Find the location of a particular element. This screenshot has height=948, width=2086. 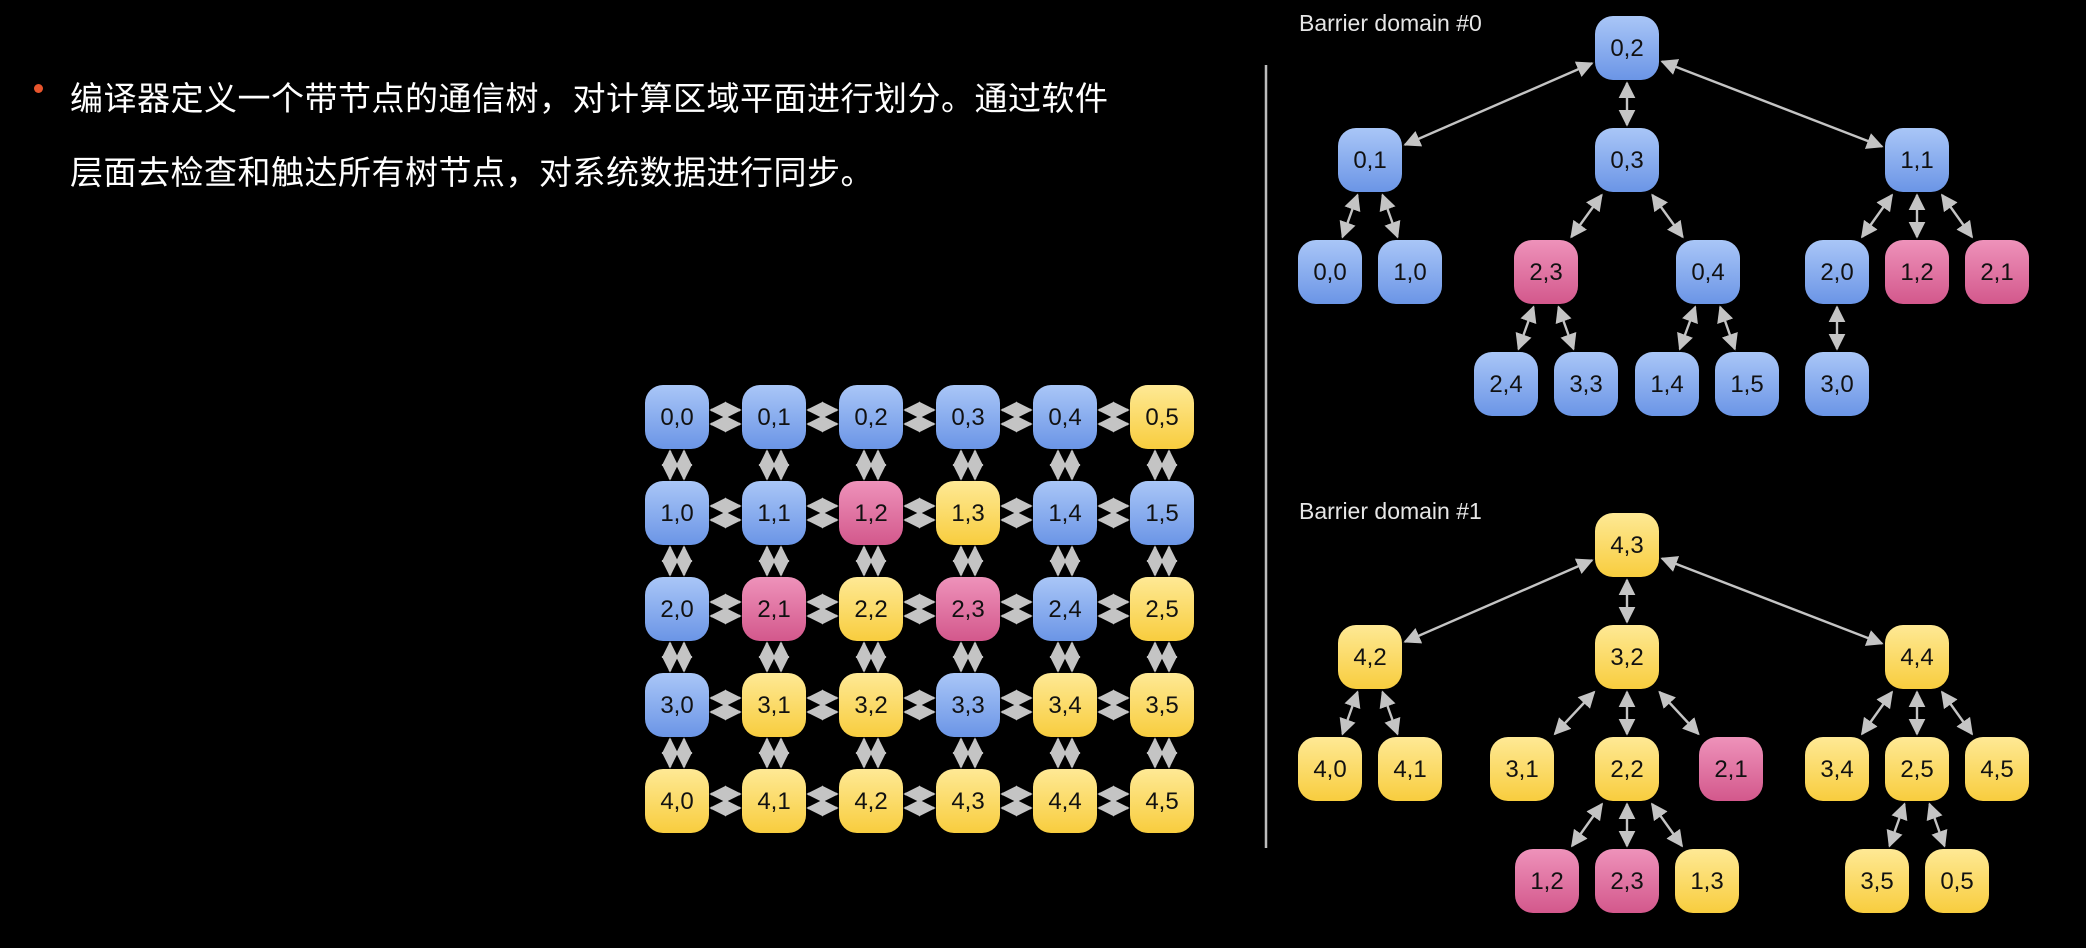

grid-node-3-3: 3,3 is located at coordinates (968, 705).